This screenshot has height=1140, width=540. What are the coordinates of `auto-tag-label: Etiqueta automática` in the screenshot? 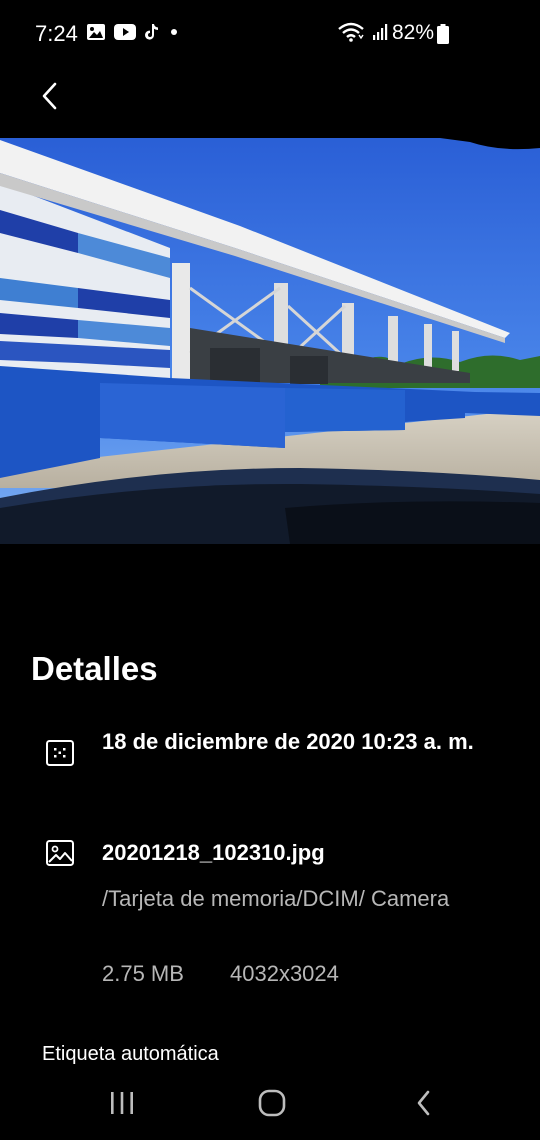 It's located at (130, 1054).